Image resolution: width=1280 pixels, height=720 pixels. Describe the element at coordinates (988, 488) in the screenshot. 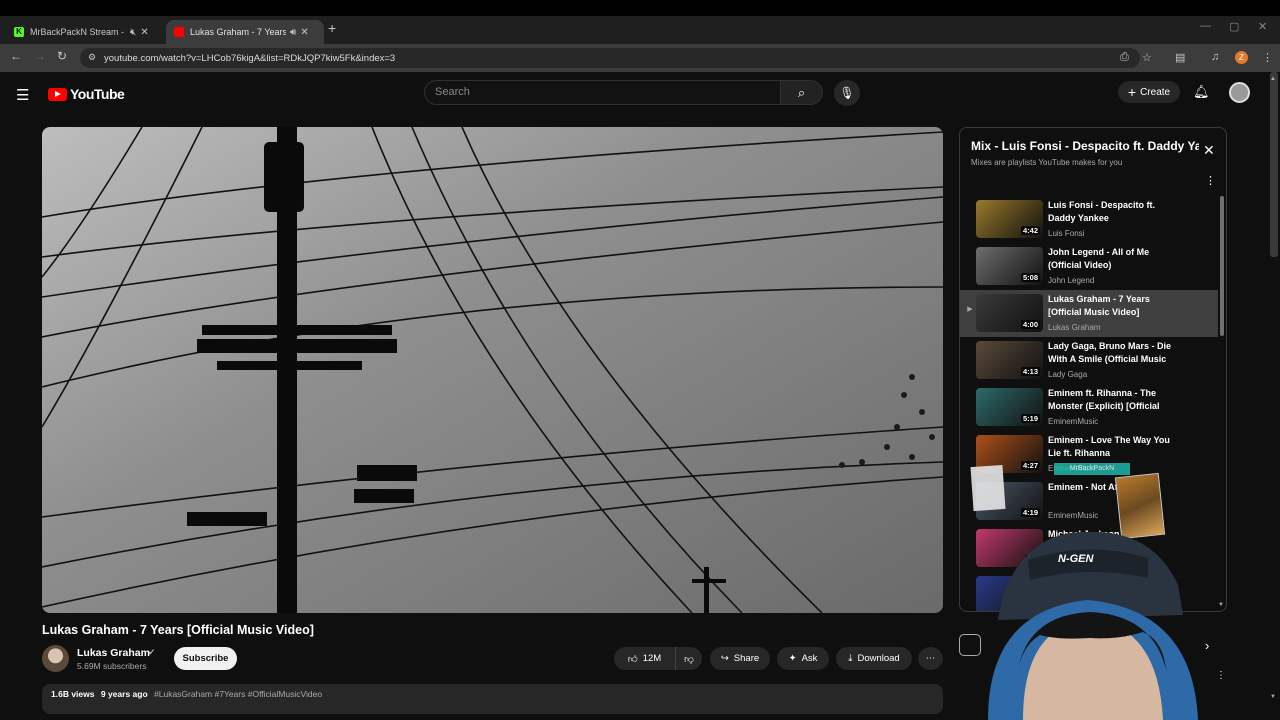

I see `overlay-sticker-image` at that location.